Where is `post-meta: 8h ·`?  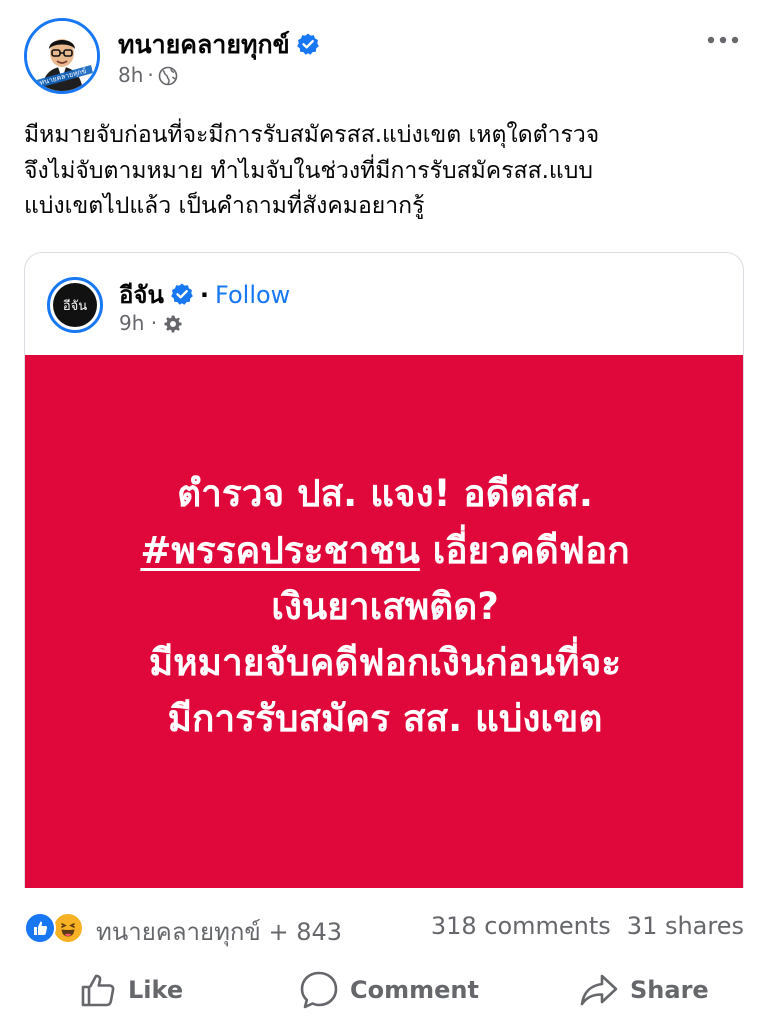
post-meta: 8h · is located at coordinates (148, 75).